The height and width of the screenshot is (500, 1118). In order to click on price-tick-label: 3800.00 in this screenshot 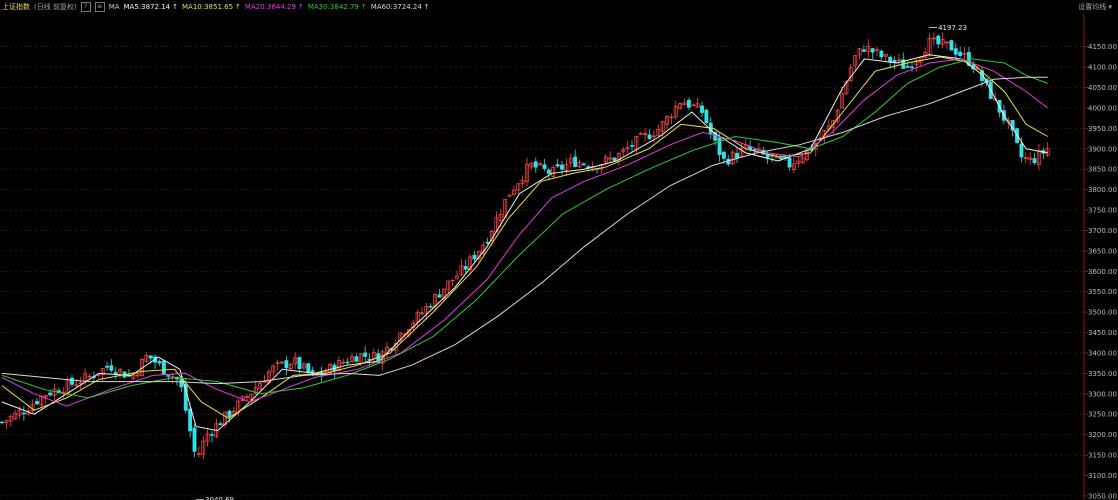, I will do `click(1102, 190)`.